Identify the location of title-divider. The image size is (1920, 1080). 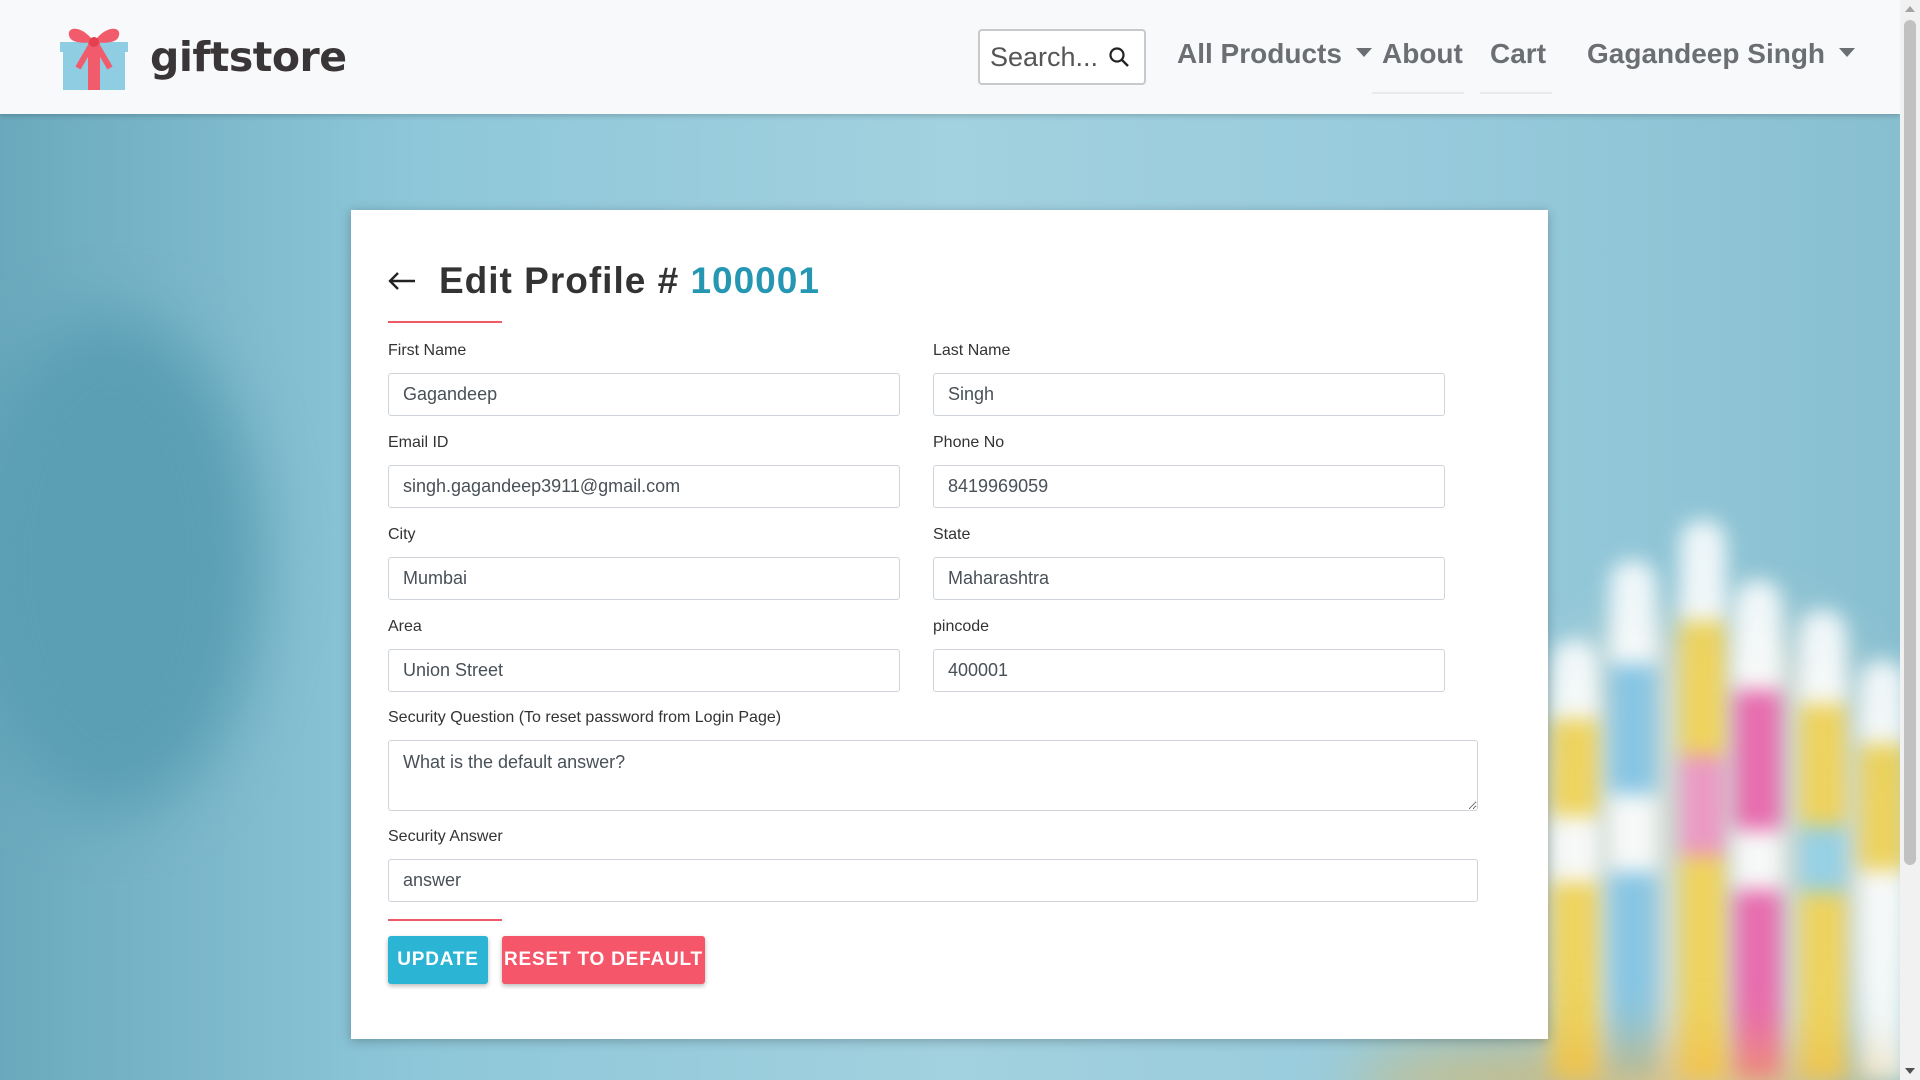
(445, 322).